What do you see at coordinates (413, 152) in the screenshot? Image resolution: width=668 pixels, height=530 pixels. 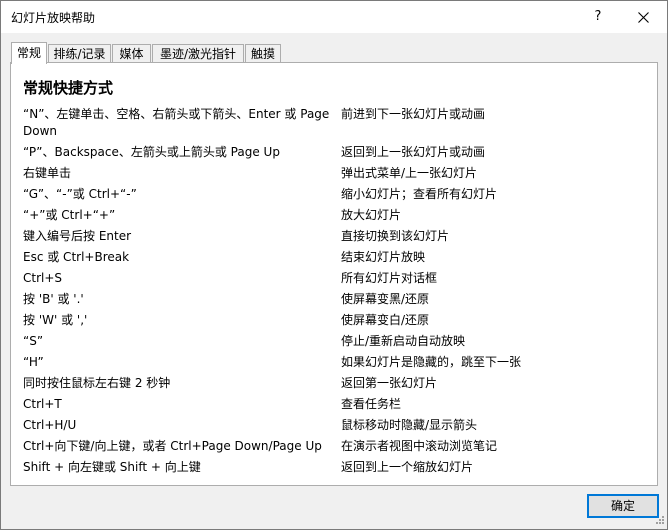 I see `shortcut-description: 返回到上一张幻灯片或动画` at bounding box center [413, 152].